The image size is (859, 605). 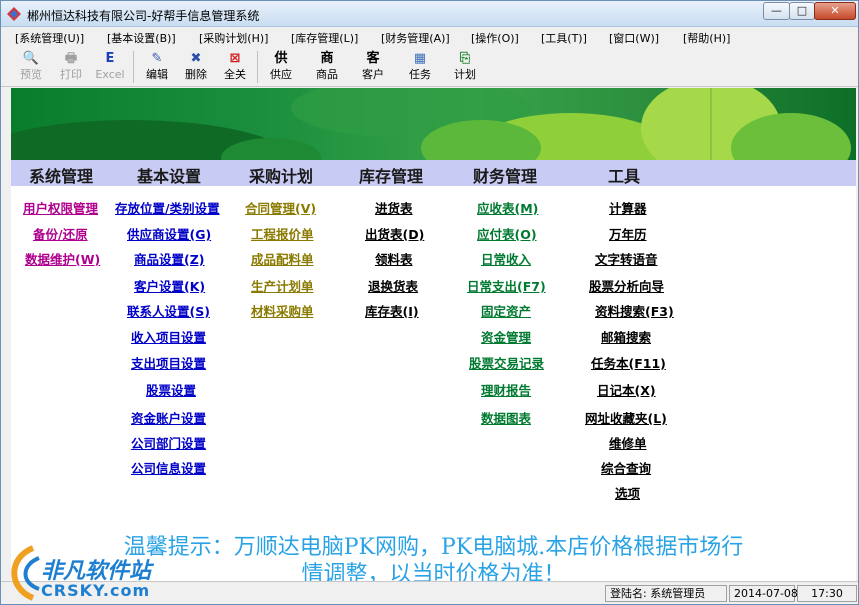 I want to click on menu-finance: [财务管理(A)], so click(x=415, y=38).